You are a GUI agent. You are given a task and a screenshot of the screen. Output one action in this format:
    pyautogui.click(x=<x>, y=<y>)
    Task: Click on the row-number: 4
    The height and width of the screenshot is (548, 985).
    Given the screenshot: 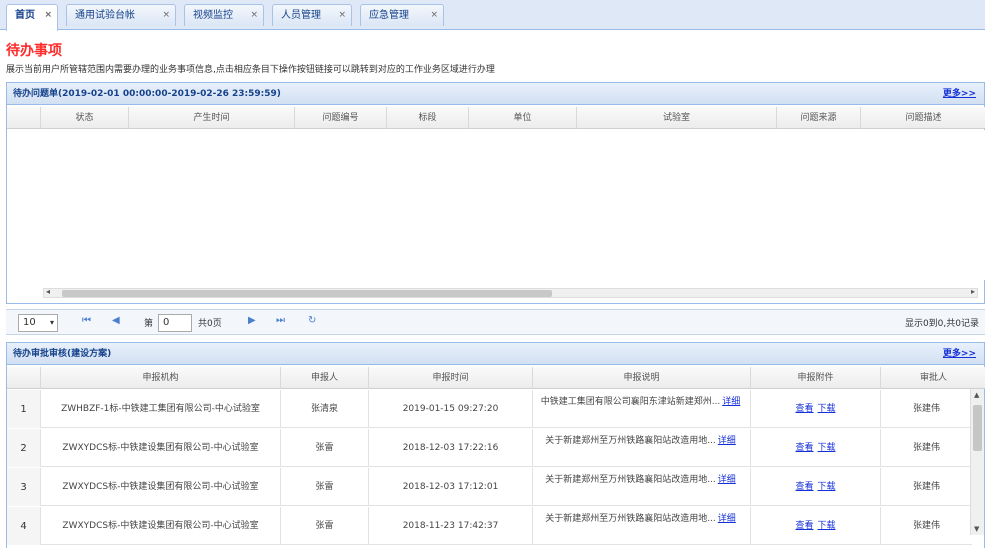 What is the action you would take?
    pyautogui.click(x=24, y=526)
    